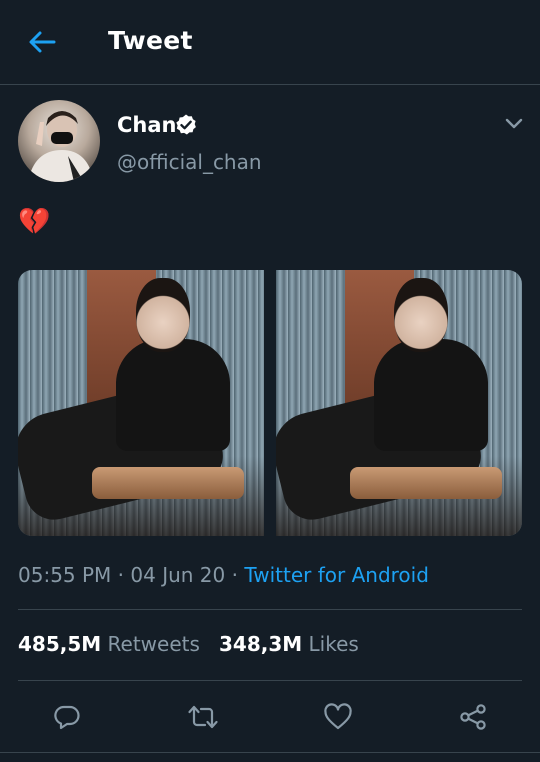  I want to click on reply-button, so click(67, 717).